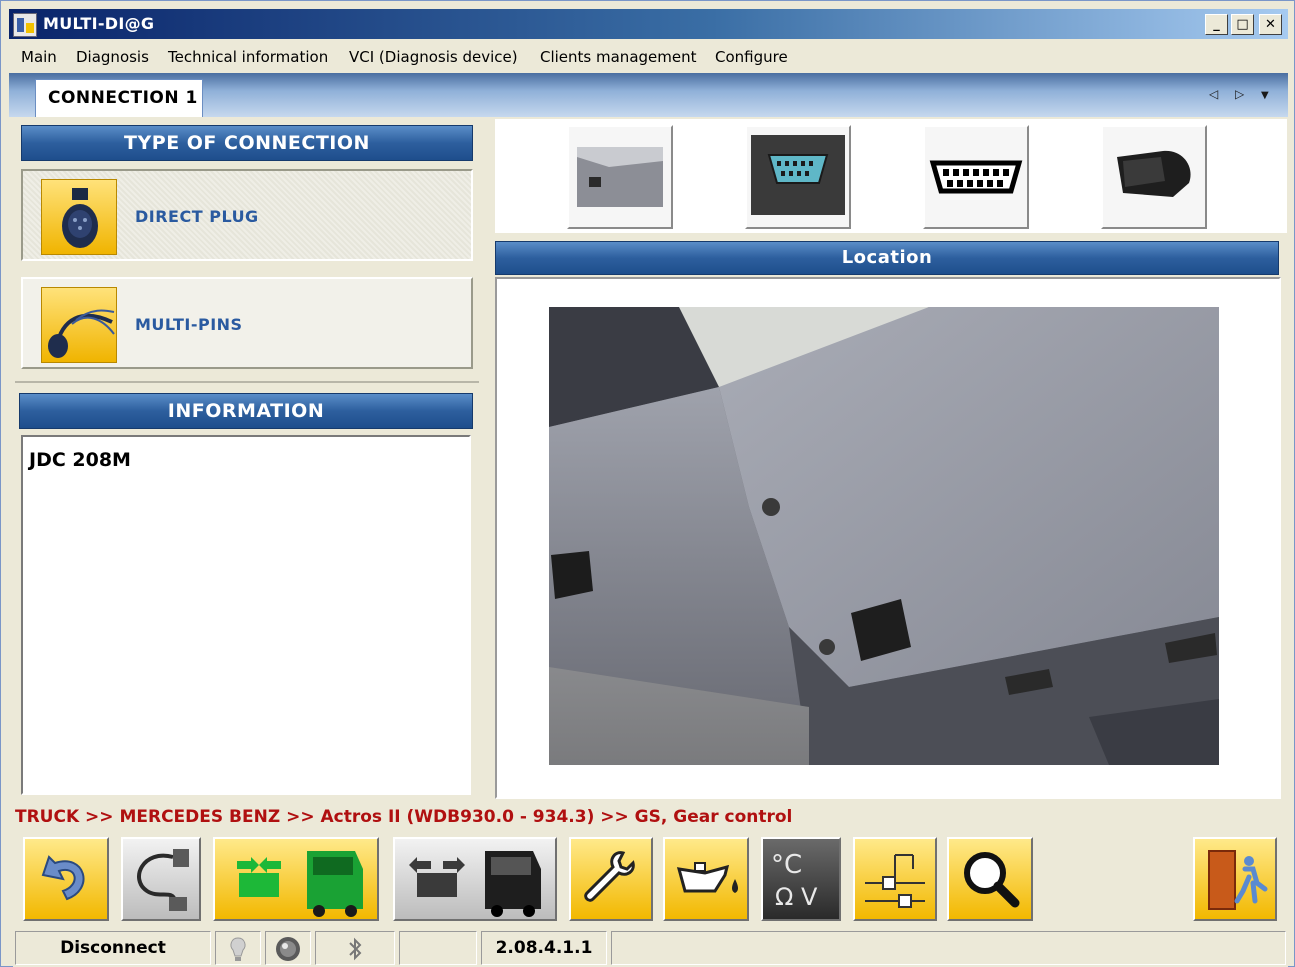 The height and width of the screenshot is (967, 1295). What do you see at coordinates (248, 57) in the screenshot?
I see `menu-technical-information: Technical information` at bounding box center [248, 57].